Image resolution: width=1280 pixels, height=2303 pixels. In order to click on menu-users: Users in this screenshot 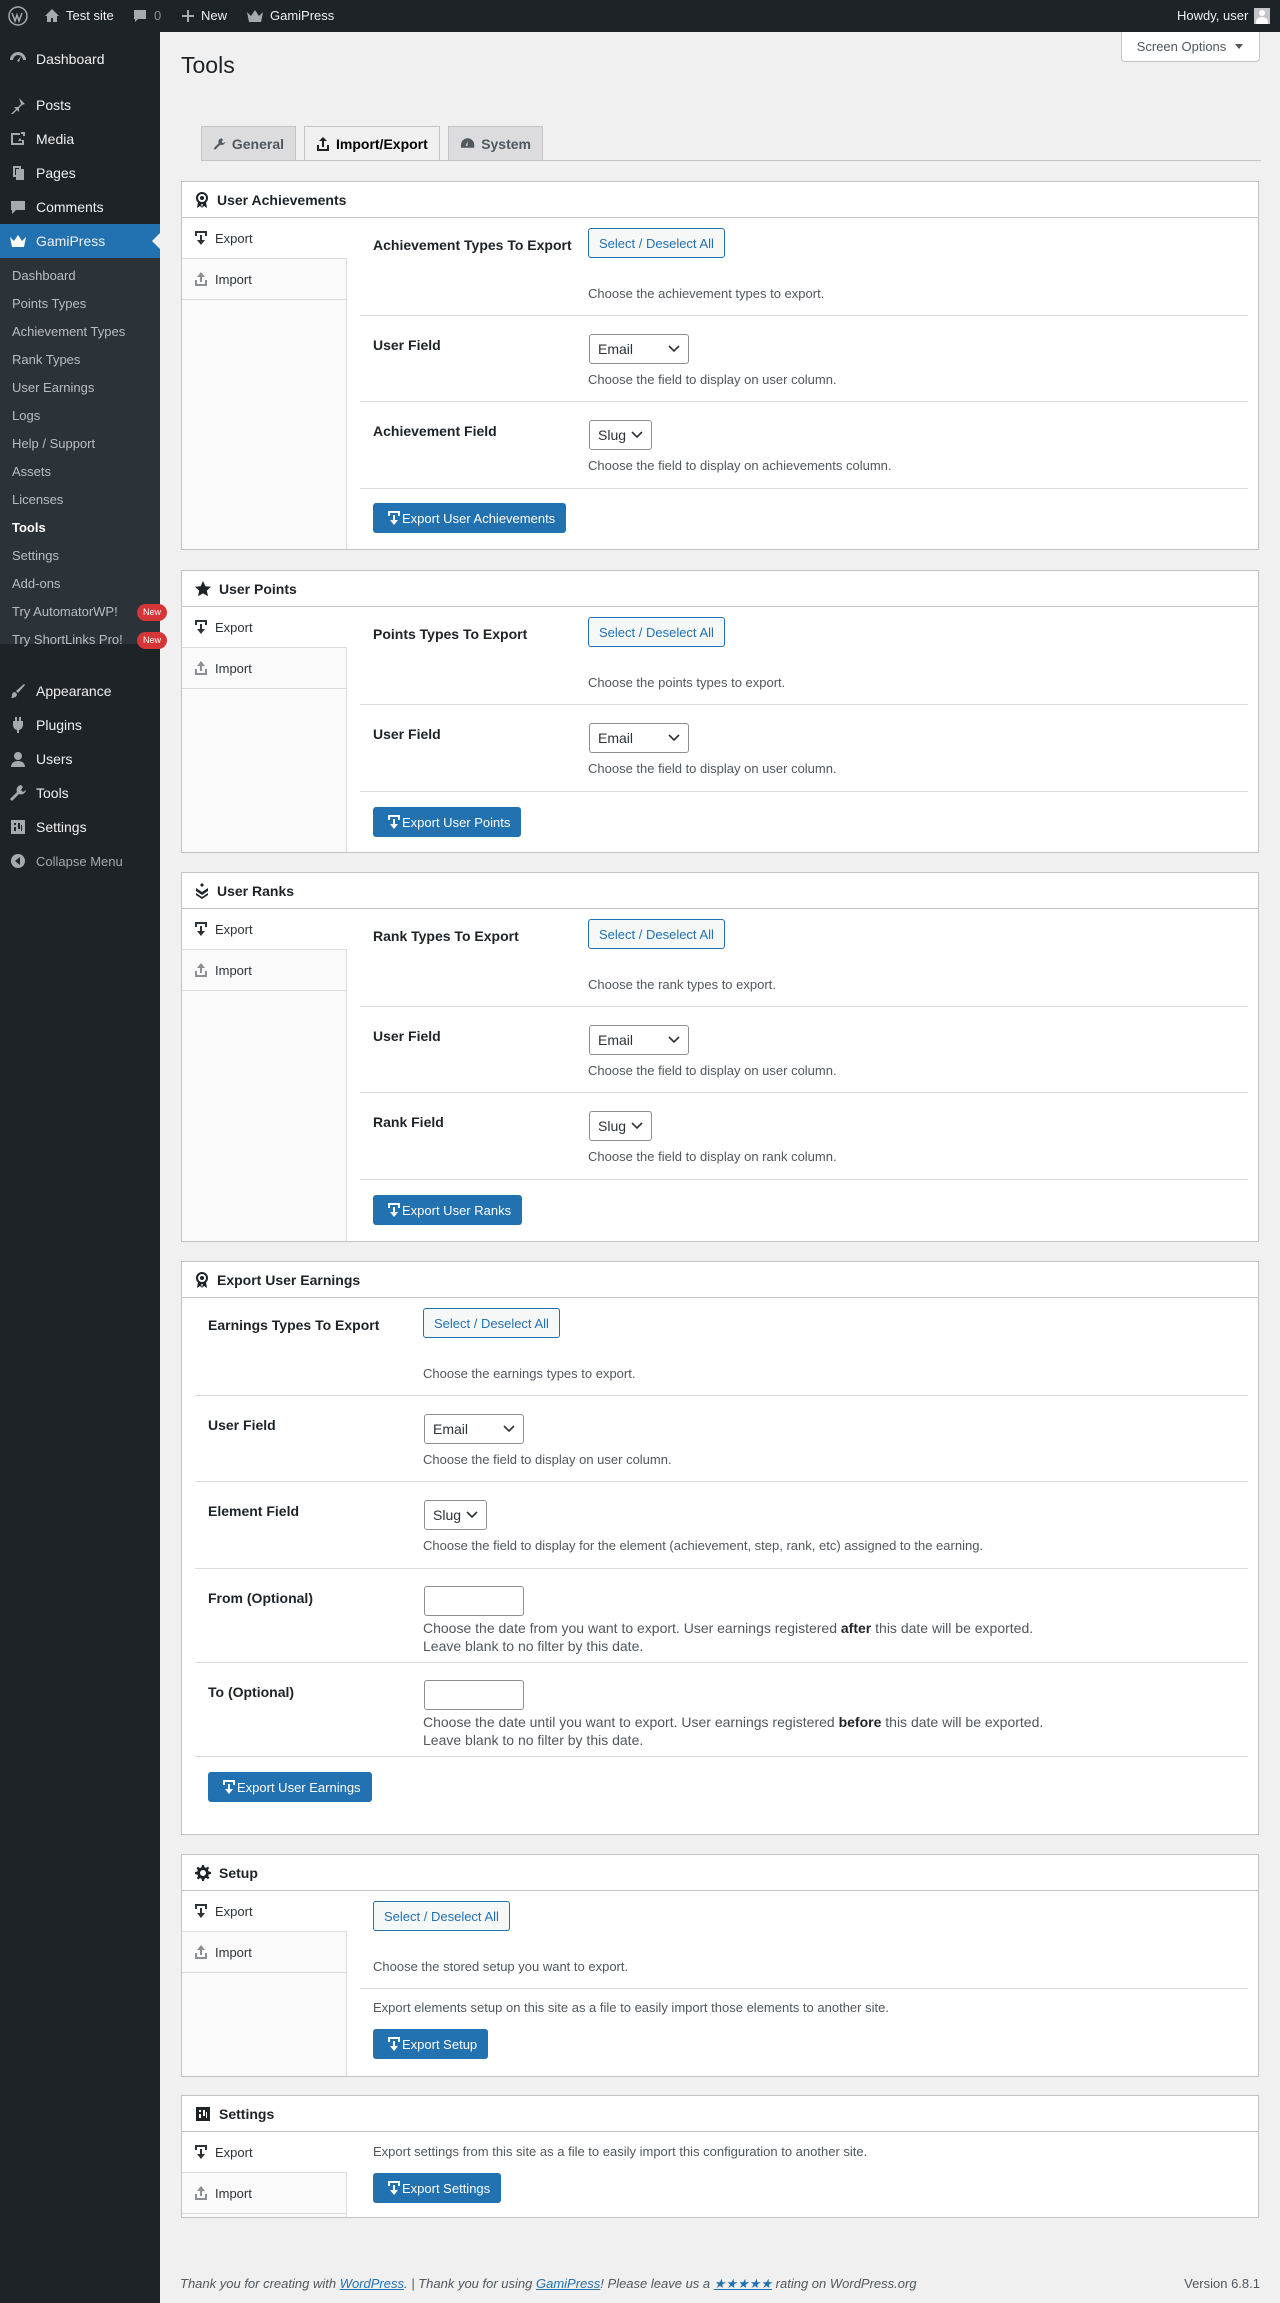, I will do `click(80, 759)`.